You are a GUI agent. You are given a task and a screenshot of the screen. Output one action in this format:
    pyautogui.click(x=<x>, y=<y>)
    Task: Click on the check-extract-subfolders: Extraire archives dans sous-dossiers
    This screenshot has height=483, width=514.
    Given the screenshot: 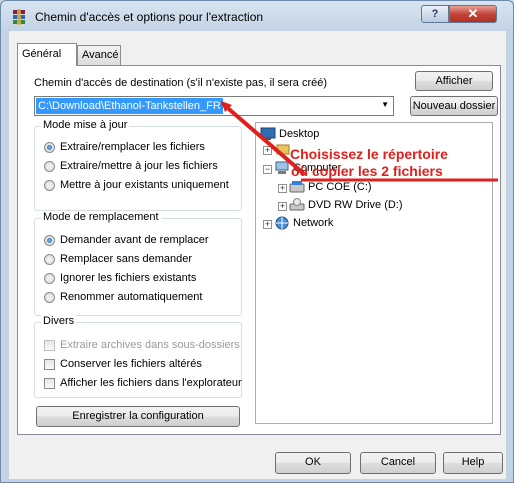 What is the action you would take?
    pyautogui.click(x=142, y=345)
    